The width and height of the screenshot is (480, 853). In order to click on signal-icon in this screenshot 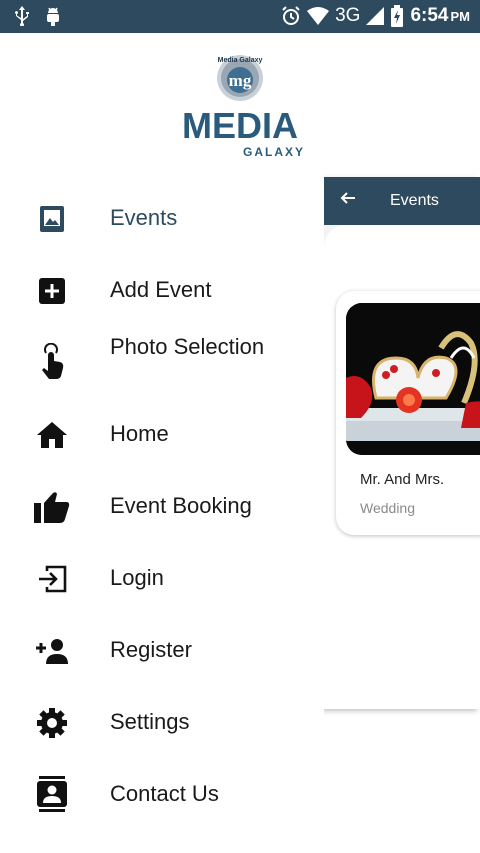, I will do `click(375, 16)`.